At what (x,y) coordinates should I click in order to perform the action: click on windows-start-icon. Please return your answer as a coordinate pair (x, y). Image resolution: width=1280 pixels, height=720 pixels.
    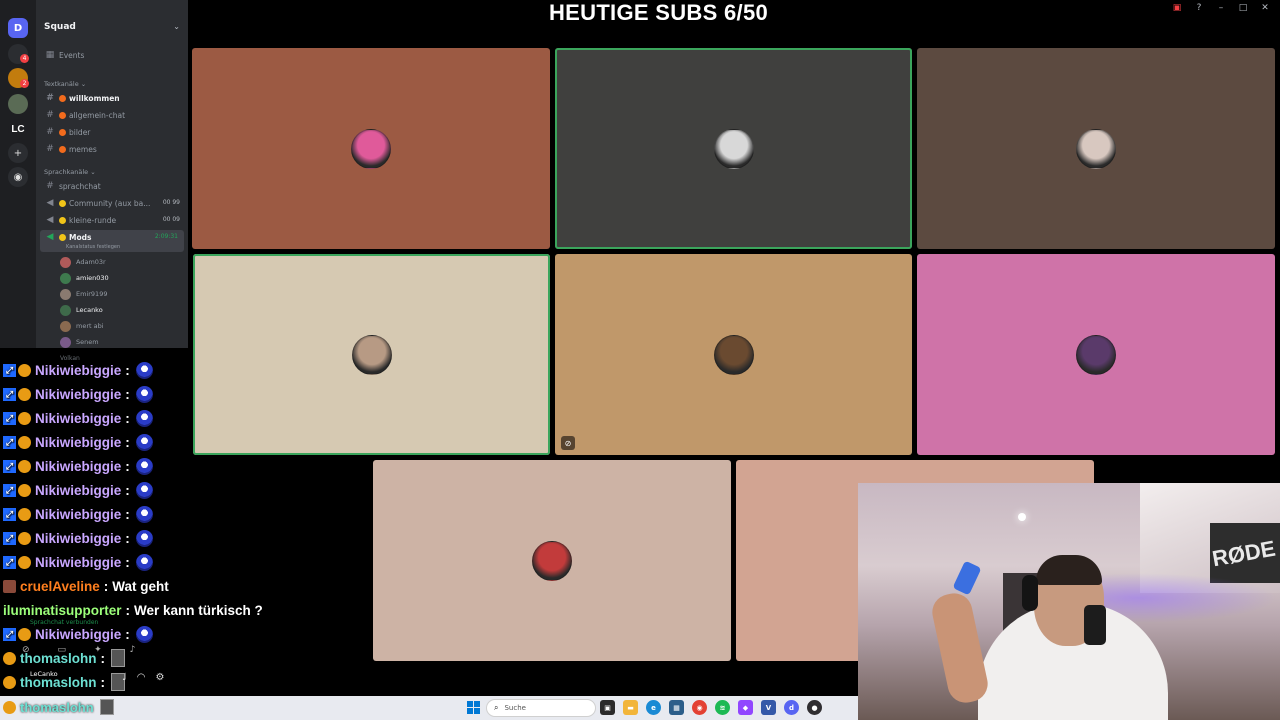
    Looking at the image, I should click on (473, 707).